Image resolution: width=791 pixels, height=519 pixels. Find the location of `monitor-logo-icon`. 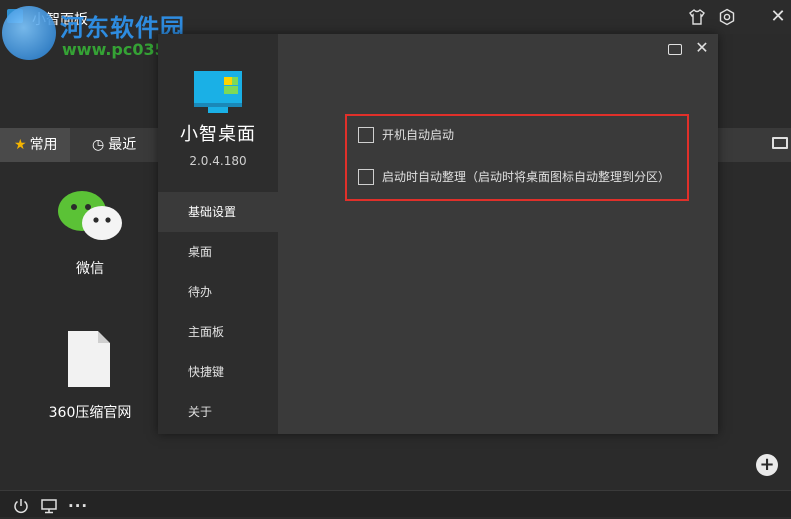

monitor-logo-icon is located at coordinates (218, 92).